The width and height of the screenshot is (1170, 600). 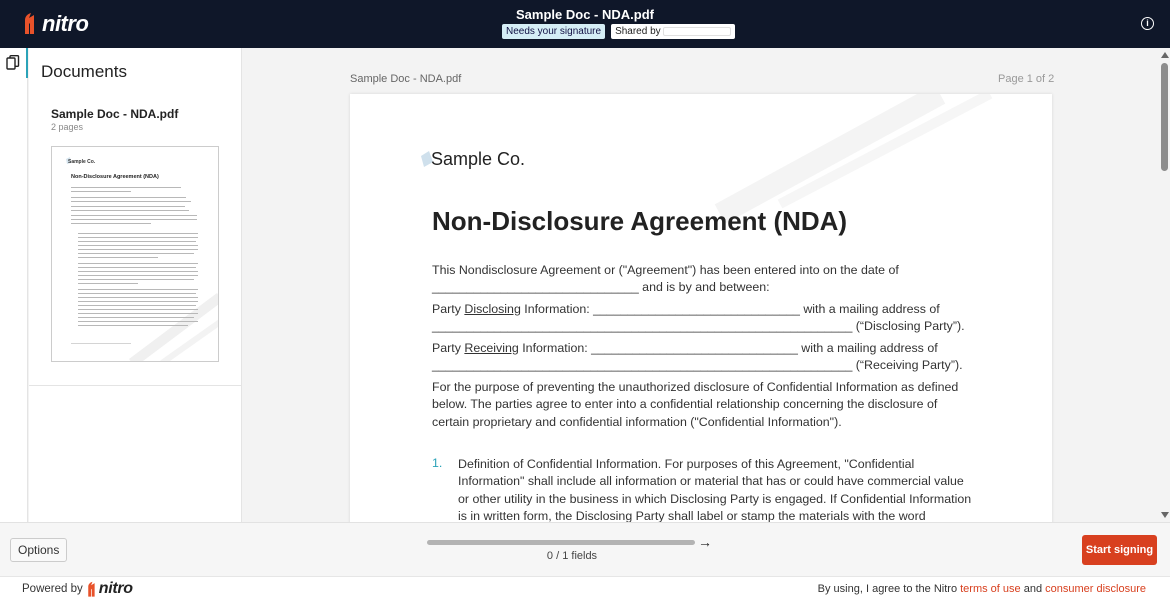 What do you see at coordinates (535, 287) in the screenshot?
I see `date-blank: ______________________________` at bounding box center [535, 287].